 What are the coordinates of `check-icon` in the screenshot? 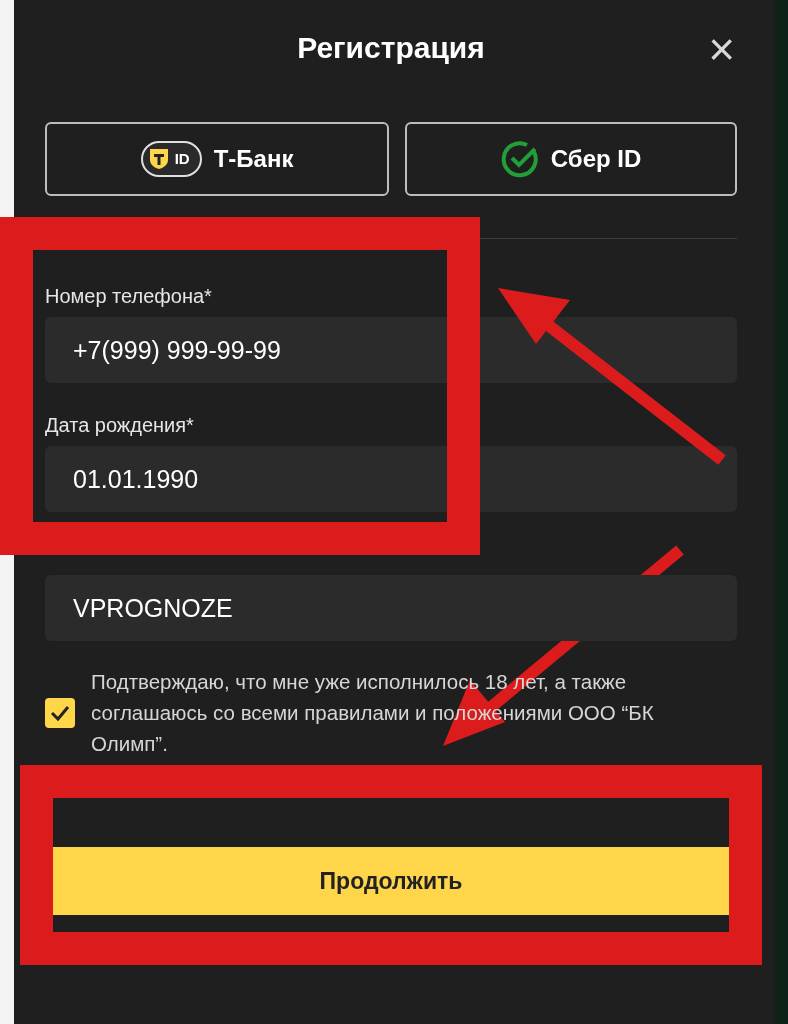 It's located at (60, 712).